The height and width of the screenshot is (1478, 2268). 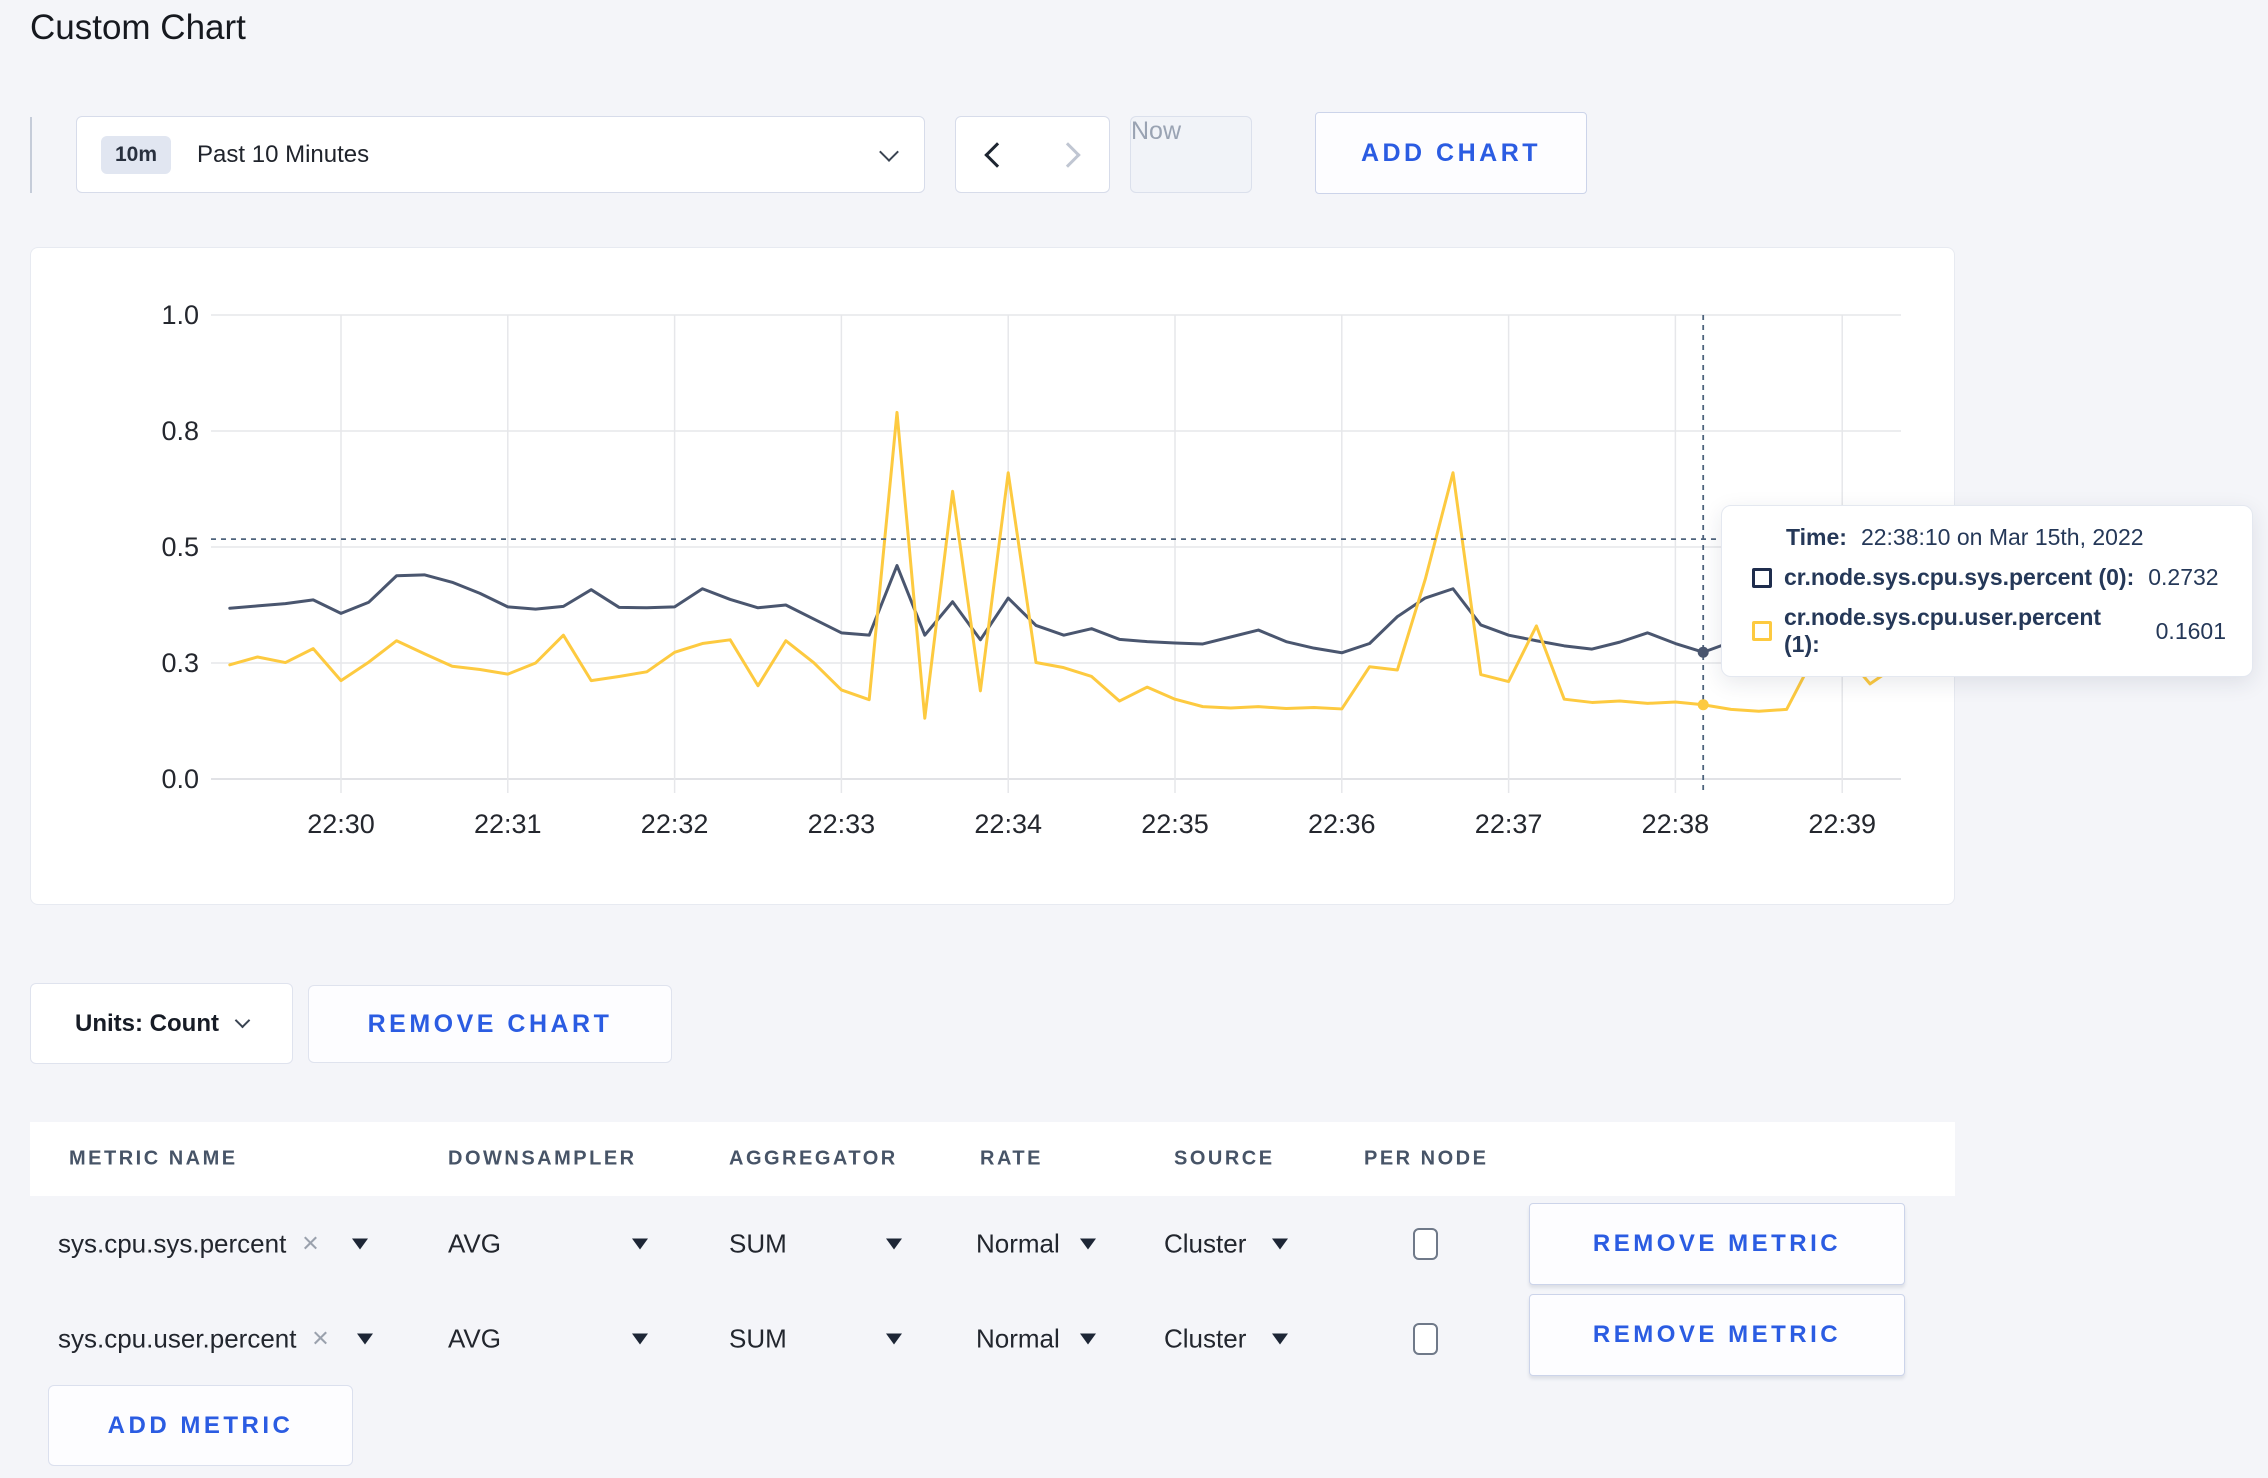 What do you see at coordinates (180, 547) in the screenshot?
I see `svg-text: 0.5` at bounding box center [180, 547].